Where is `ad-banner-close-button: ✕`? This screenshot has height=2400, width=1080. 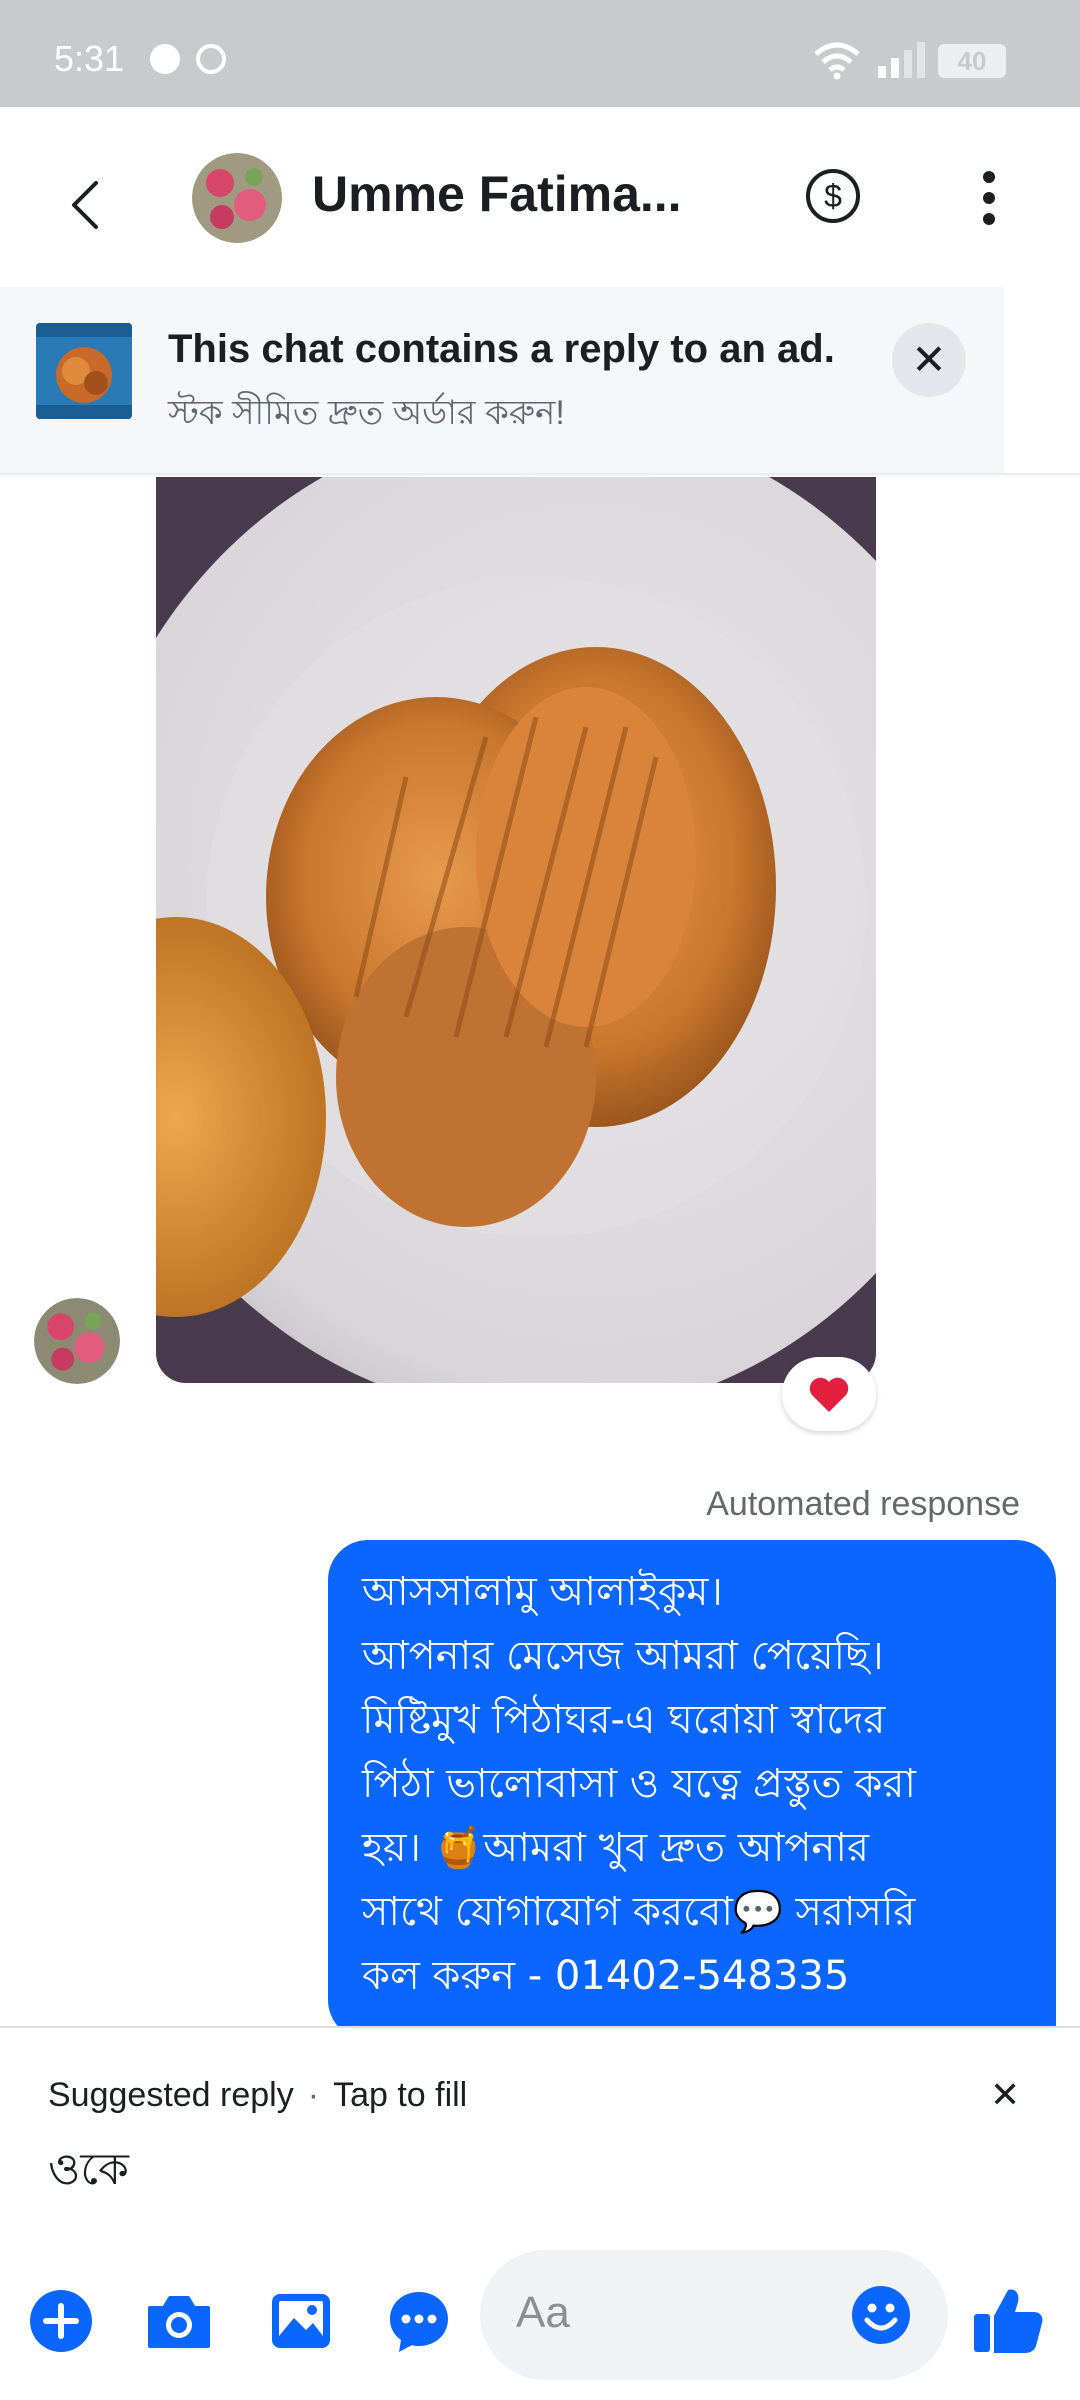
ad-banner-close-button: ✕ is located at coordinates (929, 360).